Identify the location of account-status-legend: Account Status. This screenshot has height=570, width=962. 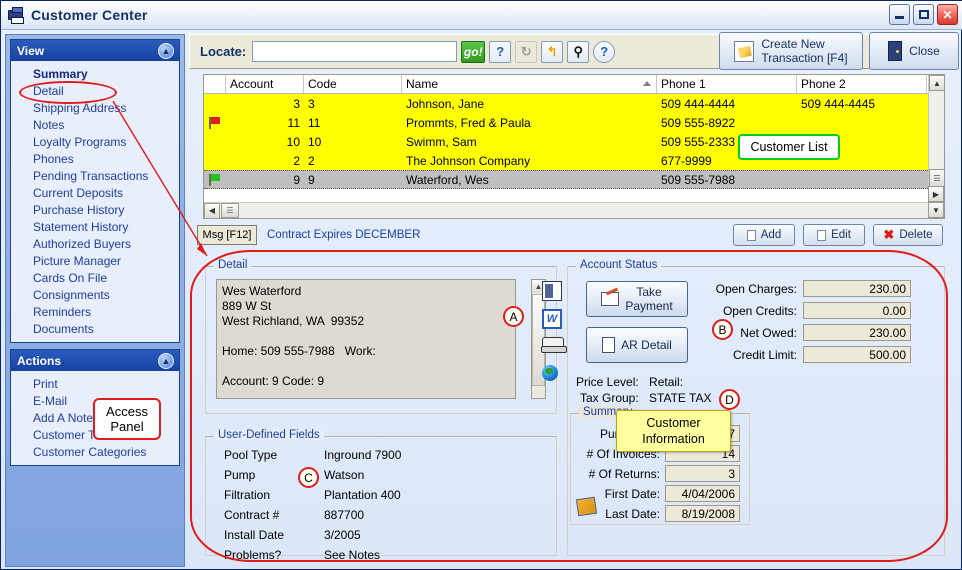
(619, 265).